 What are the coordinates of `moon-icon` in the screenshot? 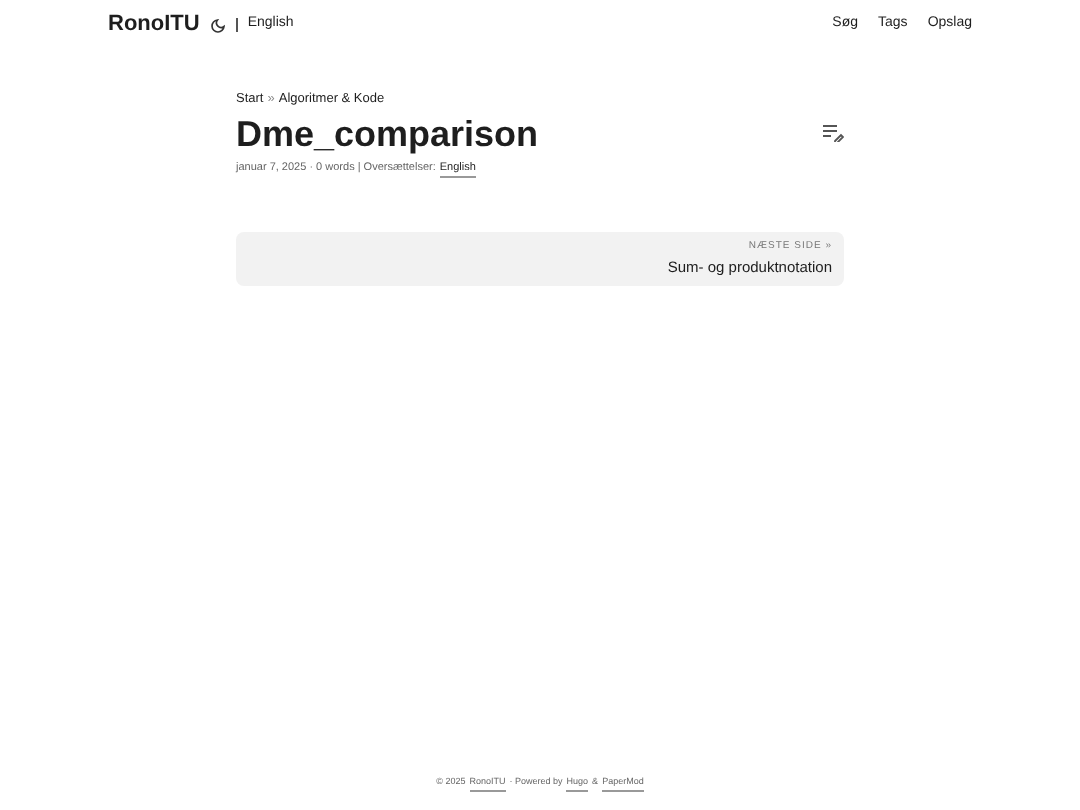 It's located at (217, 25).